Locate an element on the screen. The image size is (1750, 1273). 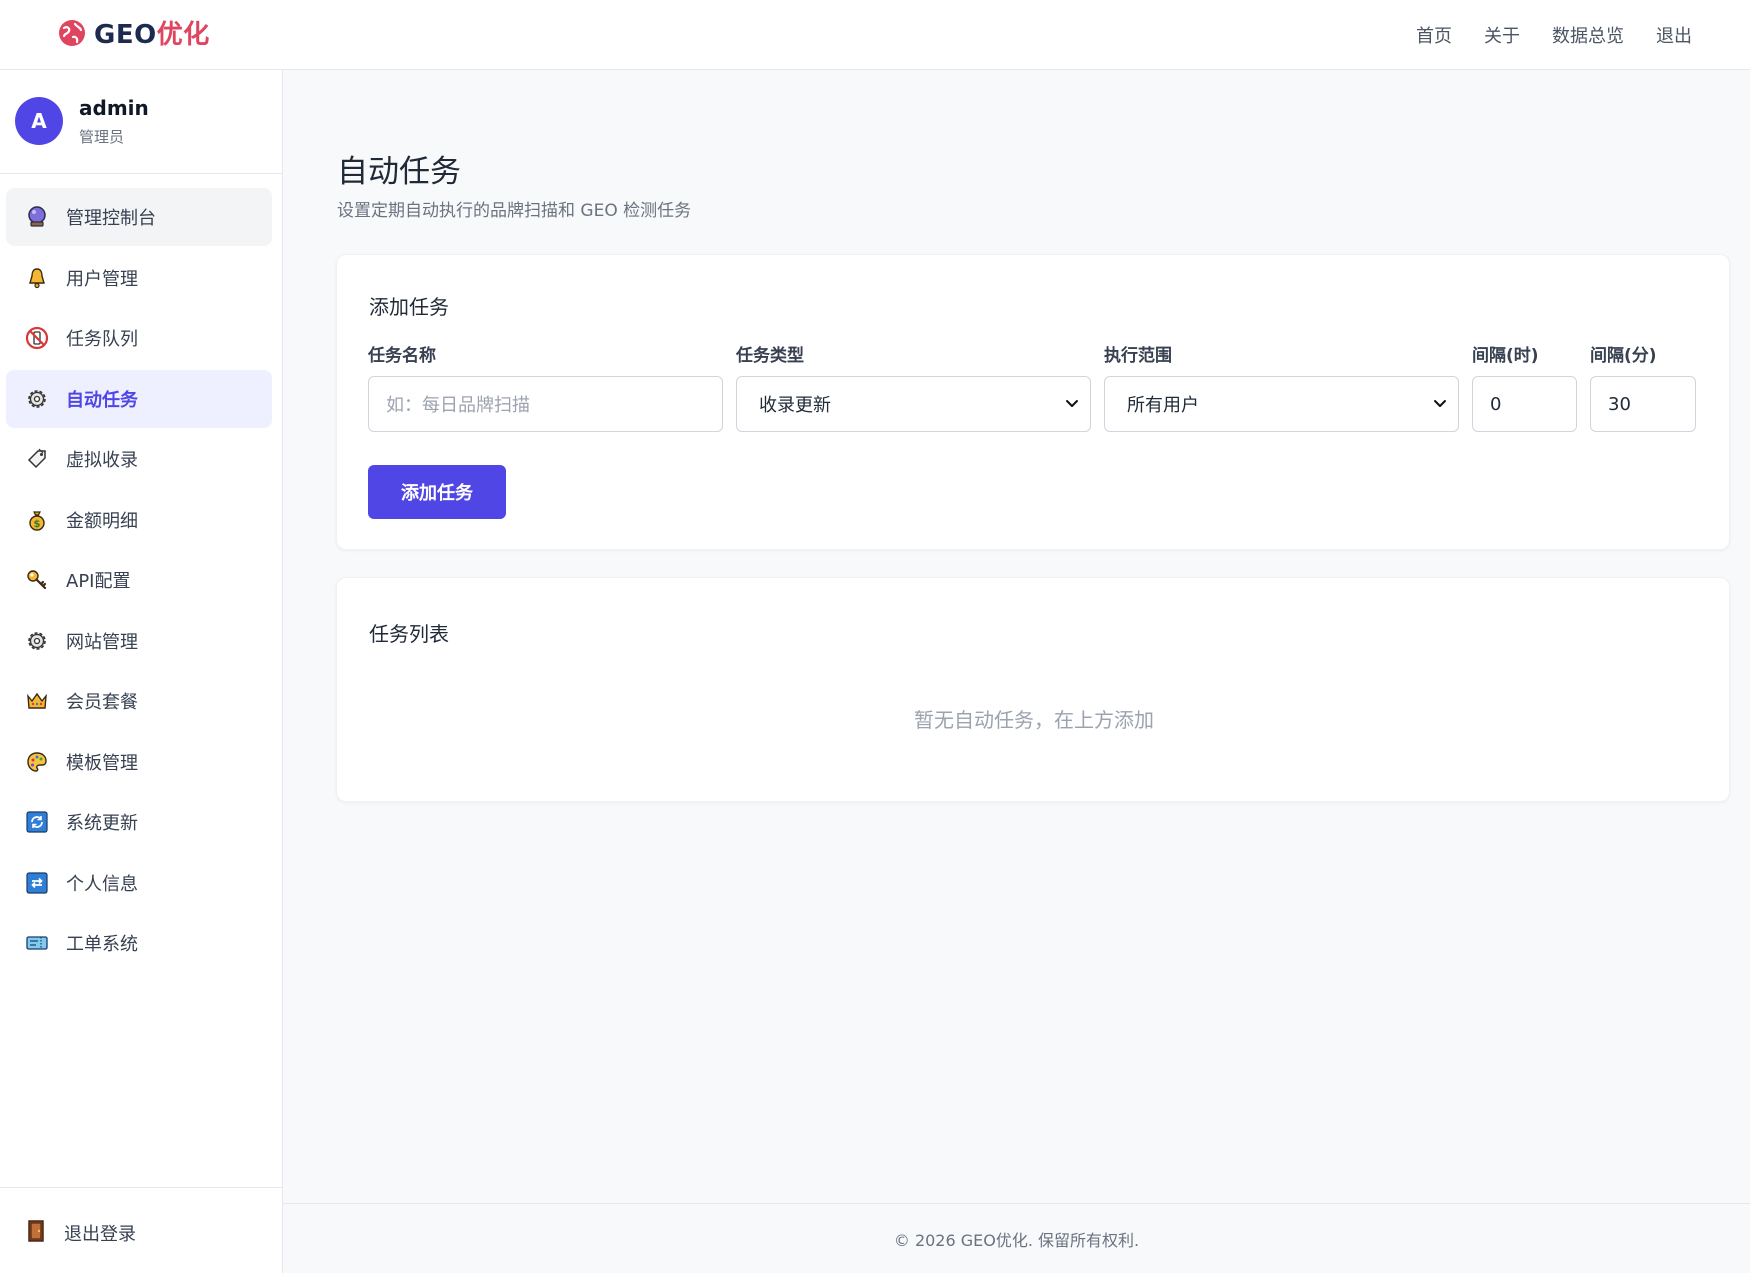
sidebar-item-virtual-index: 虚拟收录 is located at coordinates (139, 459).